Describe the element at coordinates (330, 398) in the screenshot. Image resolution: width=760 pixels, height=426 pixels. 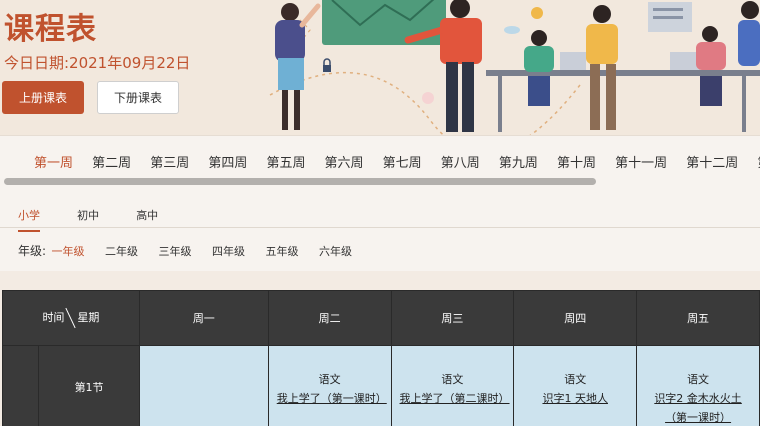
I see `lesson-link: 我上学了（第一课时）` at that location.